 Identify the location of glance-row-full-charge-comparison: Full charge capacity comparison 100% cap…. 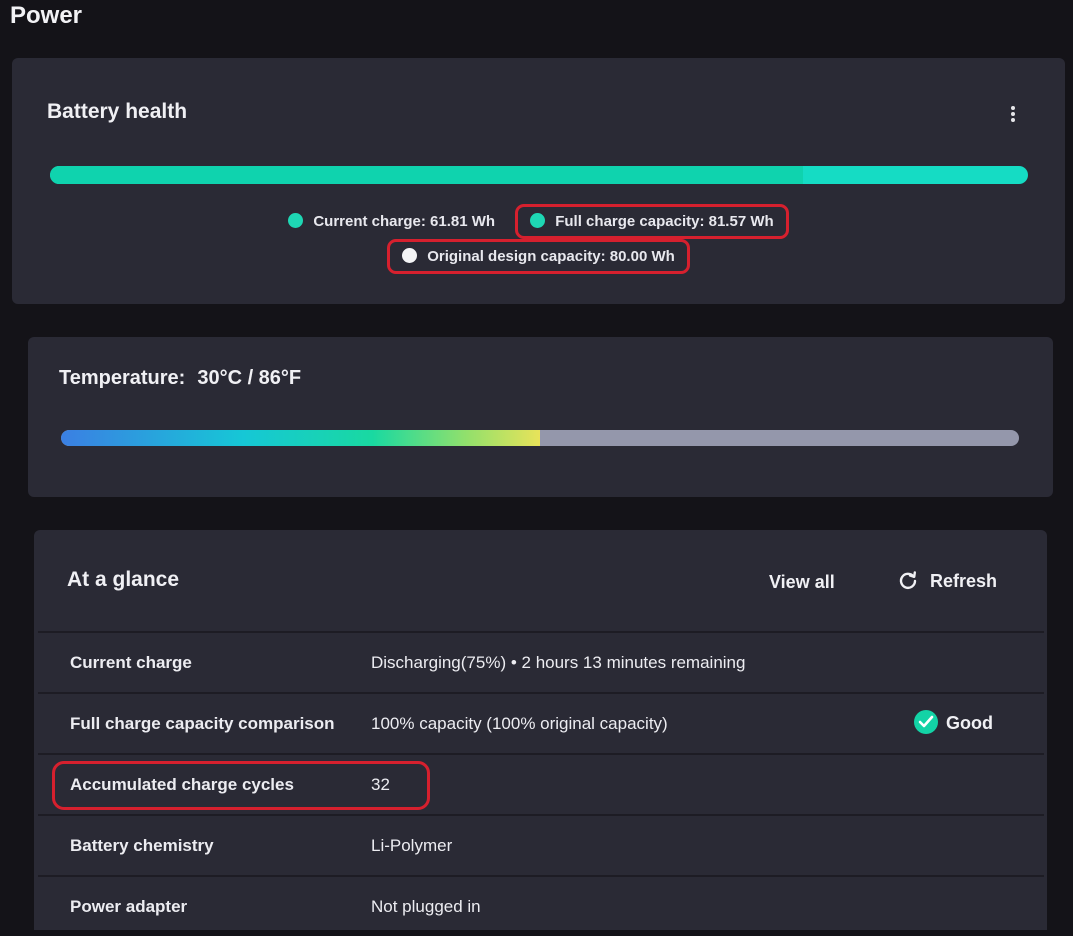
(541, 722).